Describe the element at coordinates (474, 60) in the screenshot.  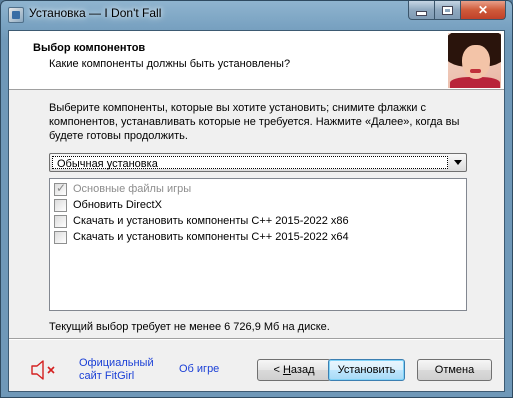
I see `header-image` at that location.